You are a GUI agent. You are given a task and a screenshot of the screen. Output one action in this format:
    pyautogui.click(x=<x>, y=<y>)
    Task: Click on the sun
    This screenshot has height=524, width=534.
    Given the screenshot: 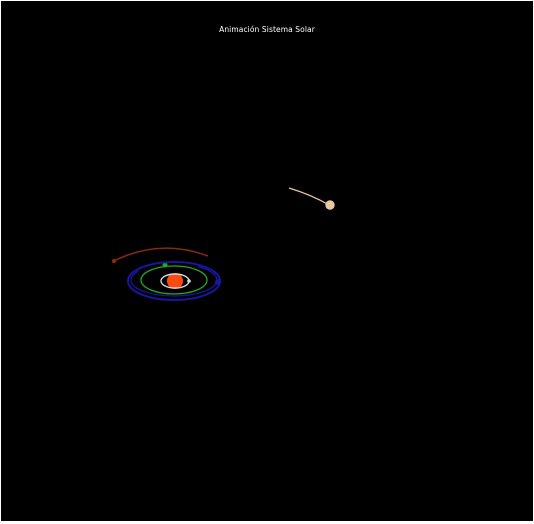 What is the action you would take?
    pyautogui.click(x=175, y=281)
    